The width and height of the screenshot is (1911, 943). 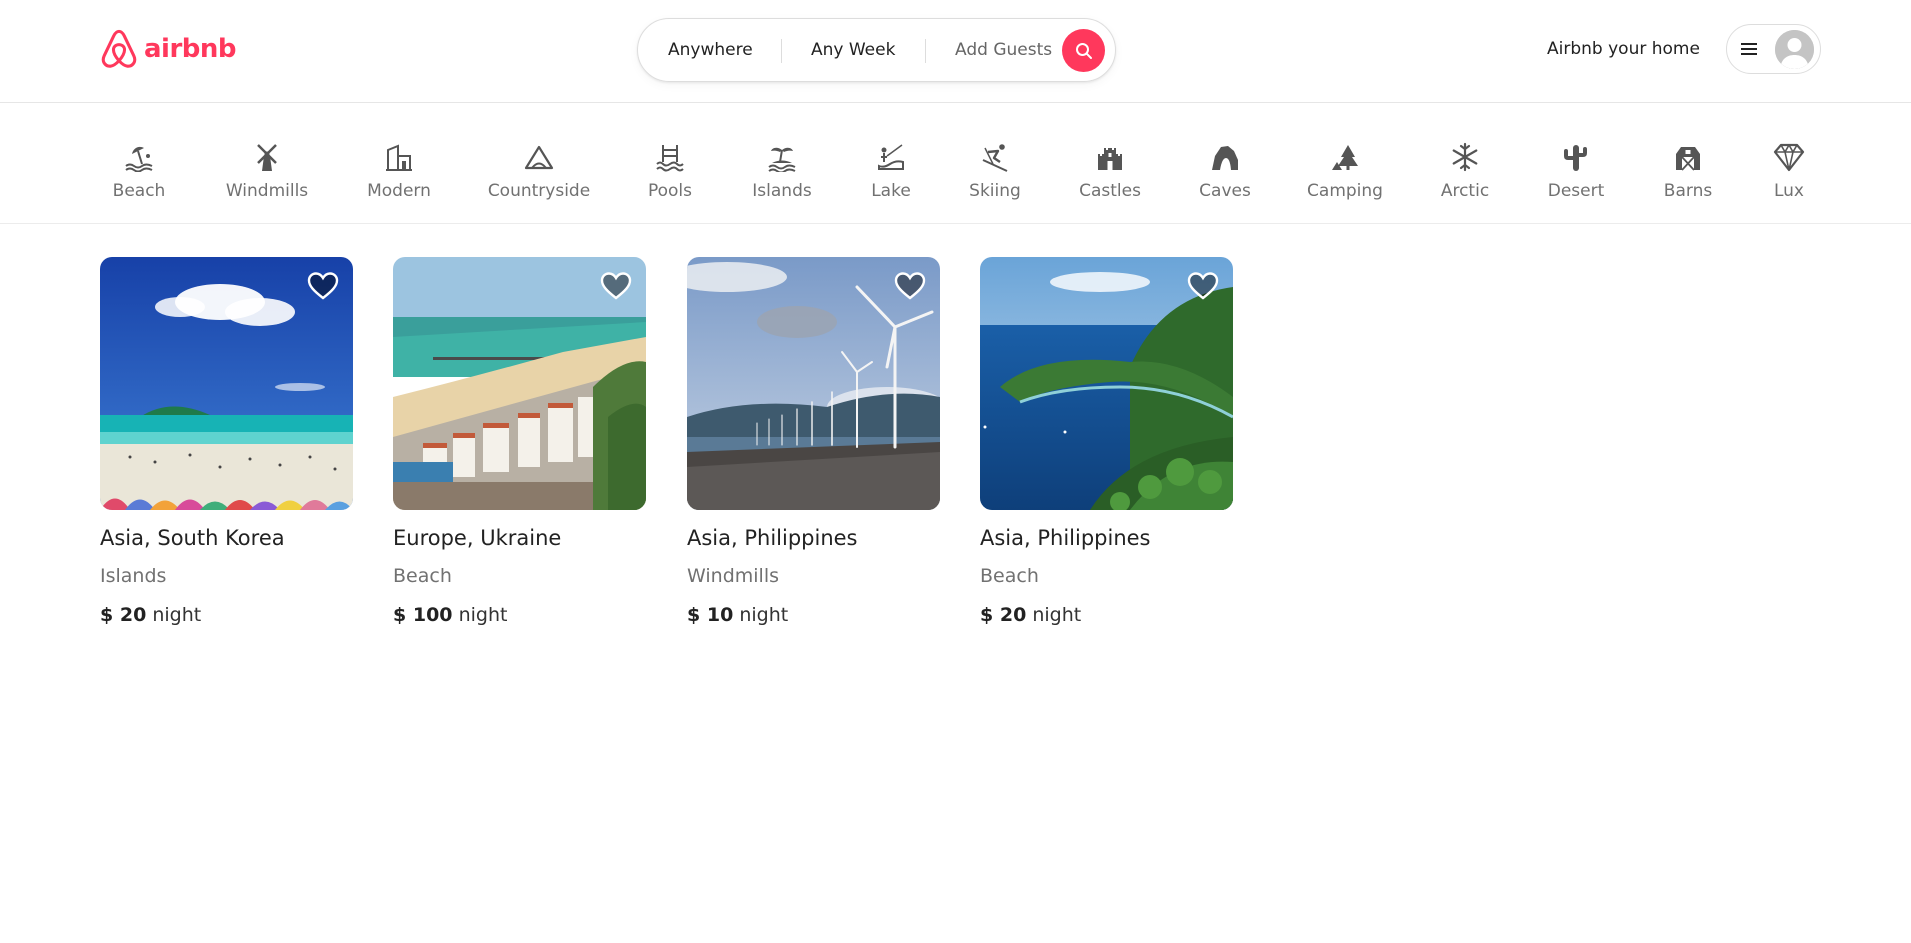 I want to click on category-label: Windmills, so click(x=267, y=191).